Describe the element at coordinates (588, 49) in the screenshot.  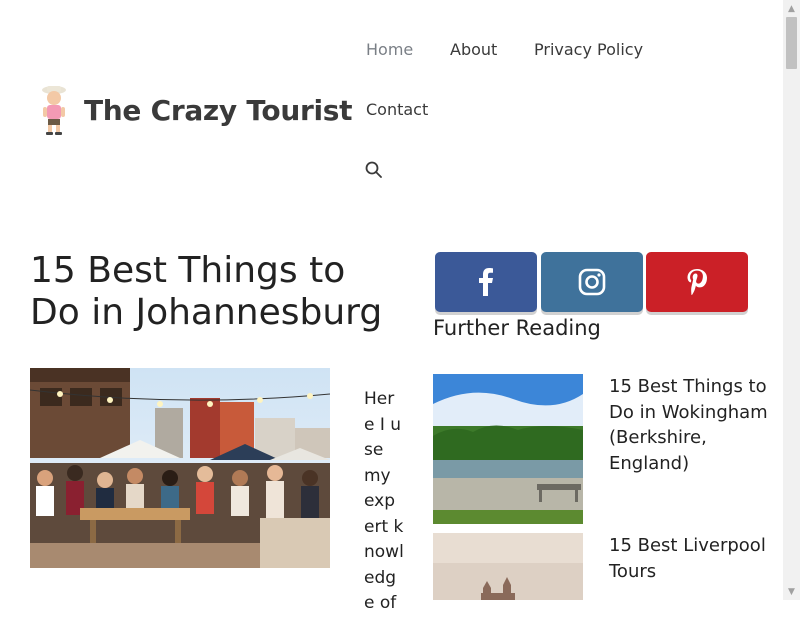
I see `nav-privacy-policy: Privacy Policy` at that location.